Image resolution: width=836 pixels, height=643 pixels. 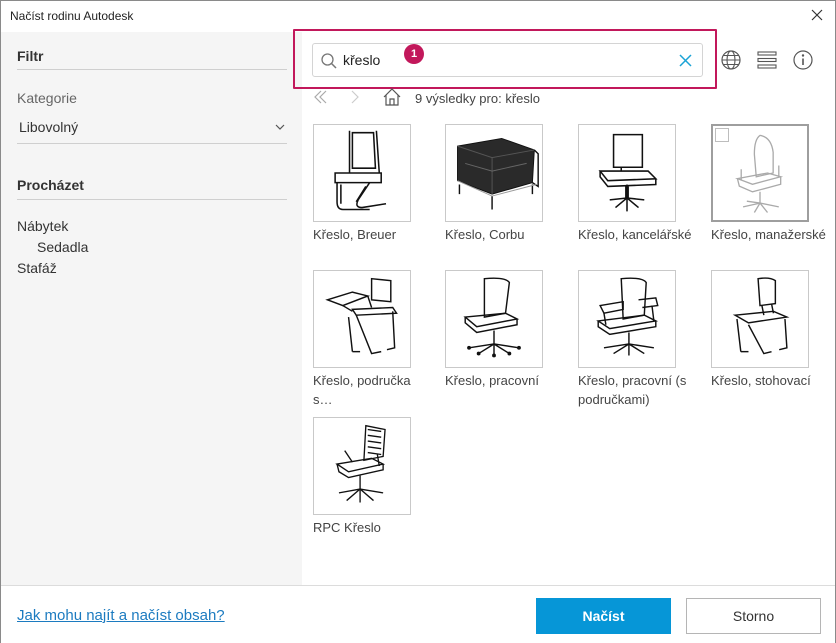 I want to click on executive-chair-icon, so click(x=760, y=173).